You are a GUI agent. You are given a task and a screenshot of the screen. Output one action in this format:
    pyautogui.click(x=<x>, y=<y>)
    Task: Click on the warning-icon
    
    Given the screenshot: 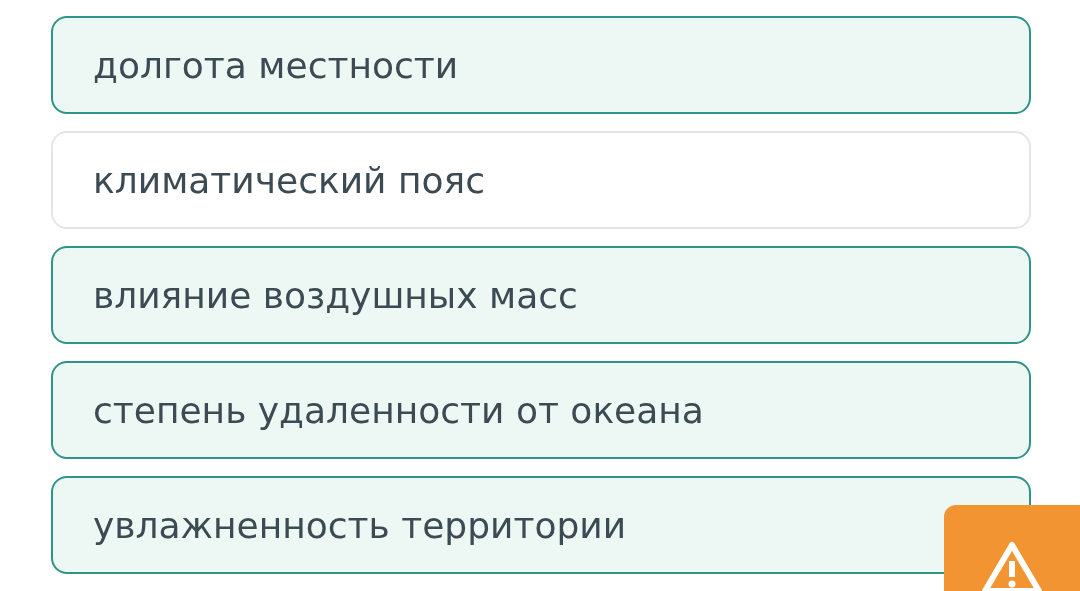 What is the action you would take?
    pyautogui.click(x=1012, y=566)
    